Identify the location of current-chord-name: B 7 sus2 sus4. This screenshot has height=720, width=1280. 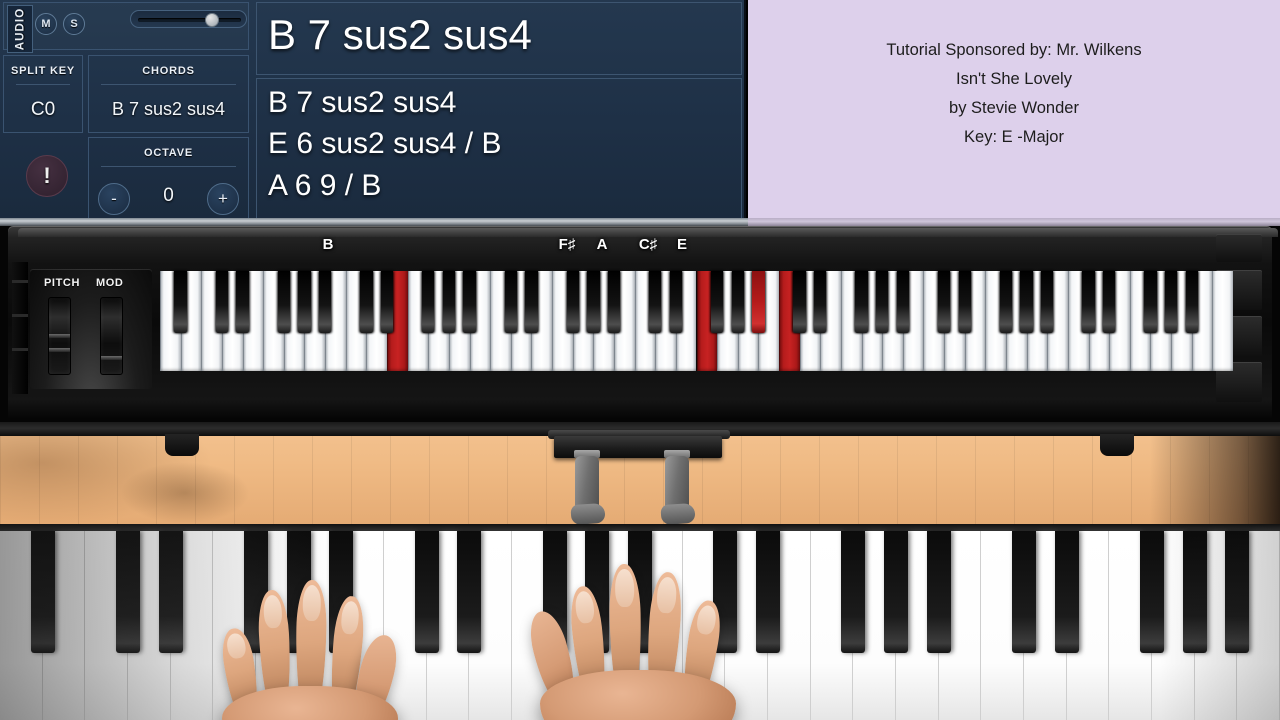
(400, 34).